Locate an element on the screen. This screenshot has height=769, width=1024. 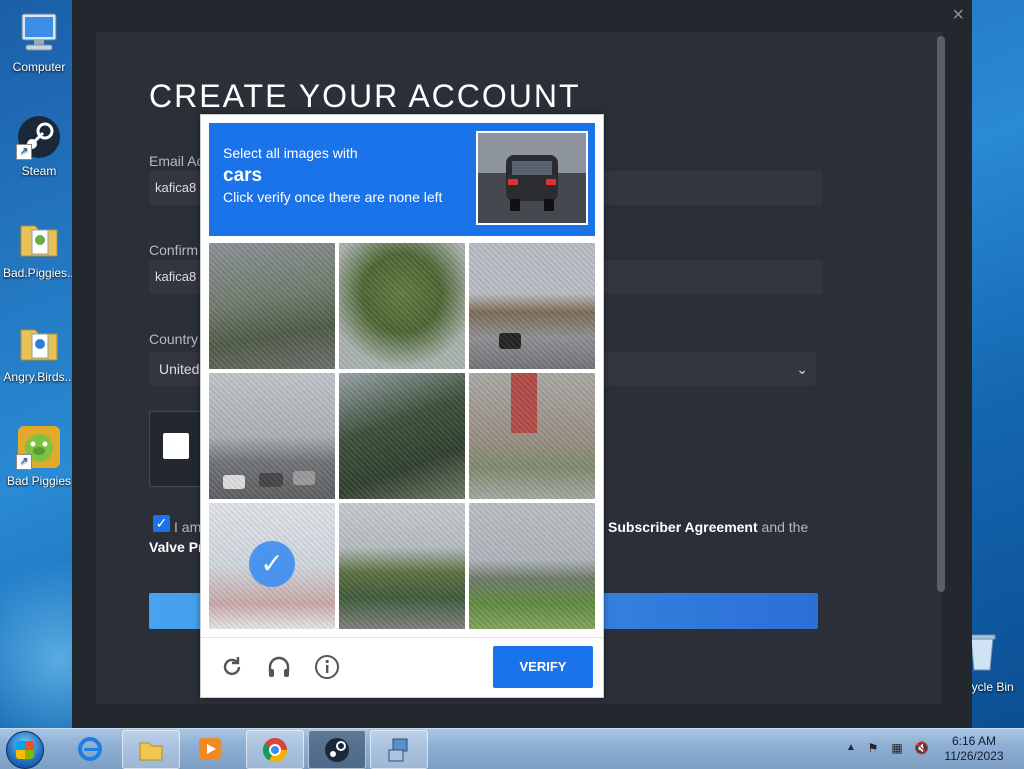
agree-checkbox: ✓ is located at coordinates (161, 523).